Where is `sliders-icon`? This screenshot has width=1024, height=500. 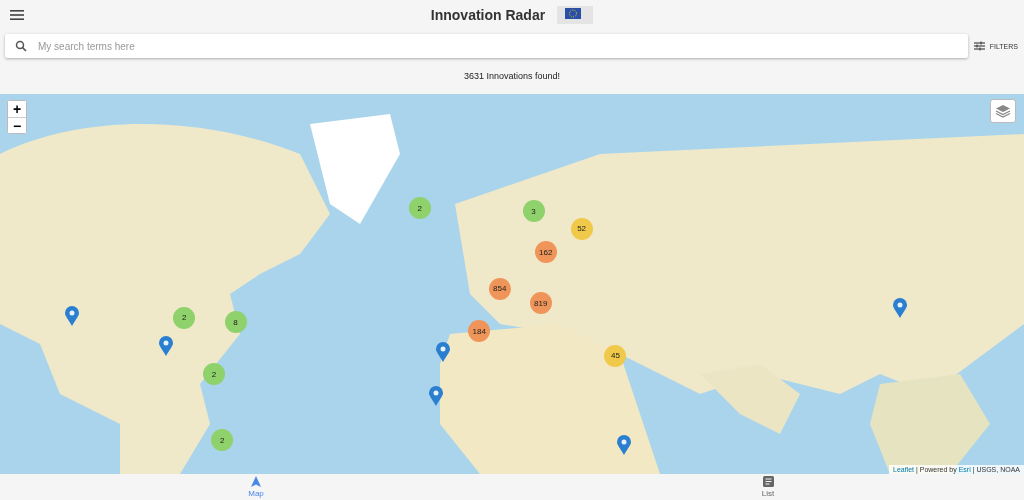 sliders-icon is located at coordinates (979, 46).